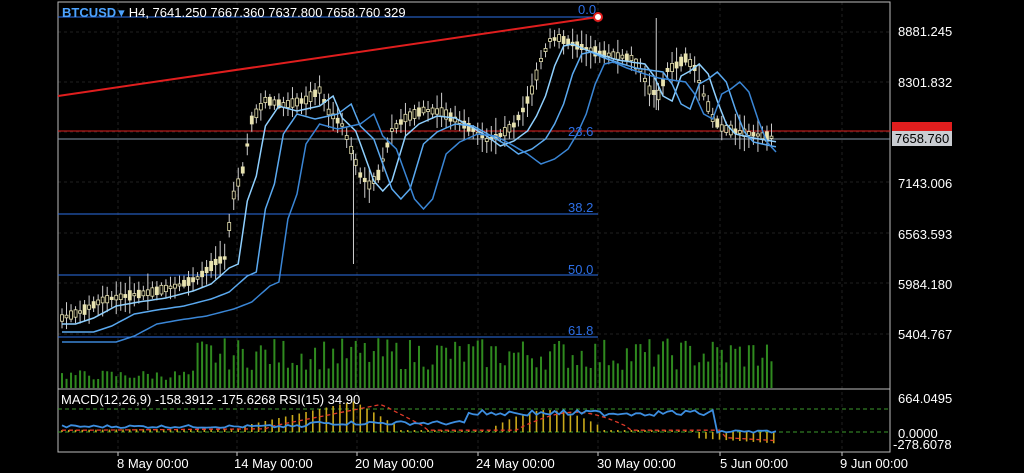 The width and height of the screenshot is (1024, 473). I want to click on symbol-dropdown-icon: ▾, so click(121, 12).